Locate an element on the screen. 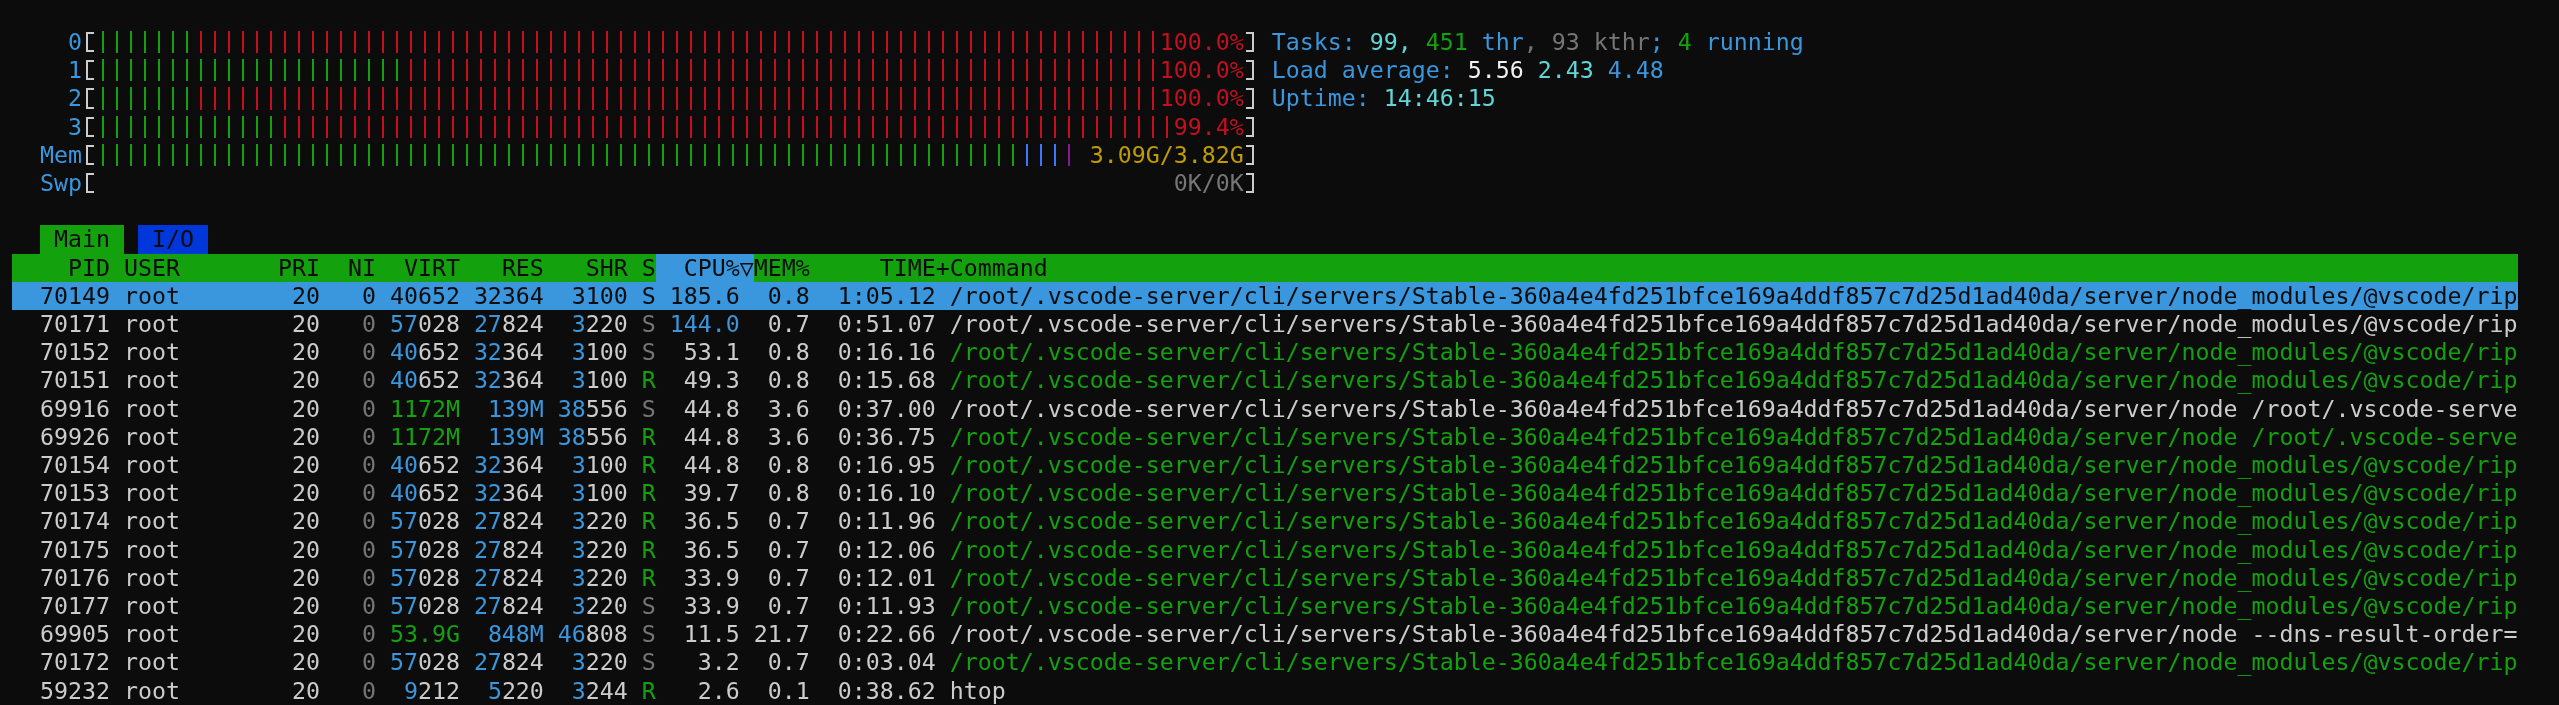 This screenshot has width=2559, height=705. process-row: 70151 root 20 0 40652 32364 3100 R 49.3 0.8 0:15.68 /root/.vscode-server/cli/servers/Stable-360a4e4fd251bfce169a4ddf857c7d25d1ad40da/server/node_modules/@vscode/rip is located at coordinates (1265, 380).